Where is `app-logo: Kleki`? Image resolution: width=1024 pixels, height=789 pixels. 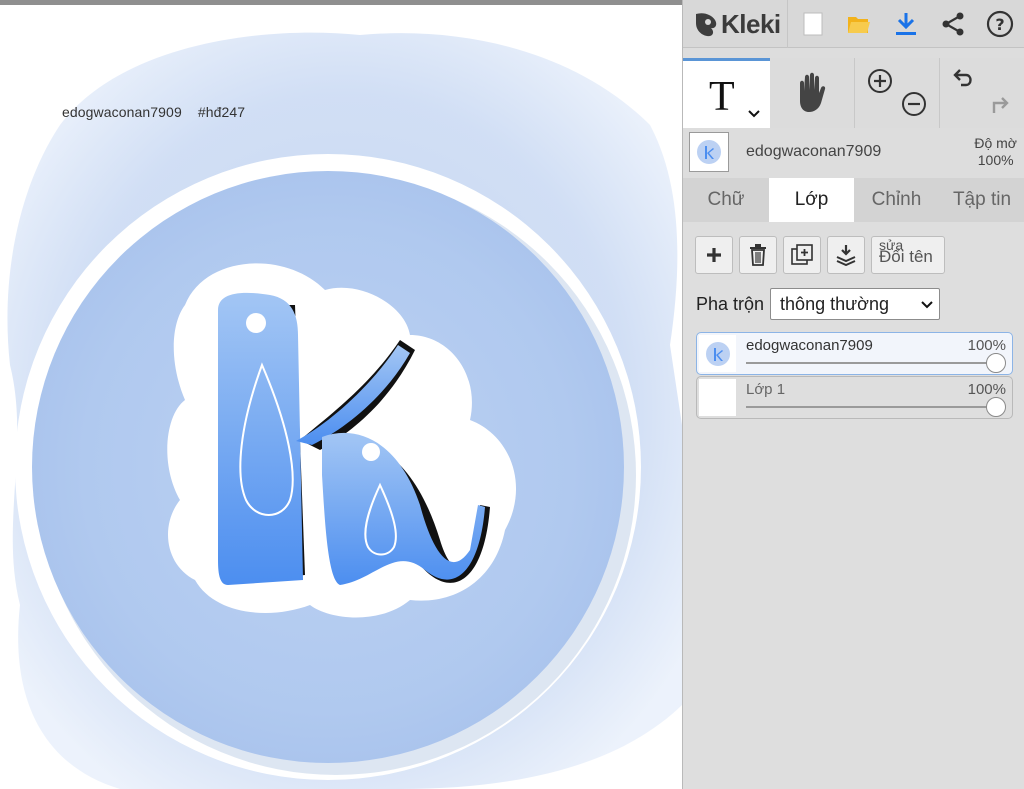
app-logo: Kleki is located at coordinates (737, 24).